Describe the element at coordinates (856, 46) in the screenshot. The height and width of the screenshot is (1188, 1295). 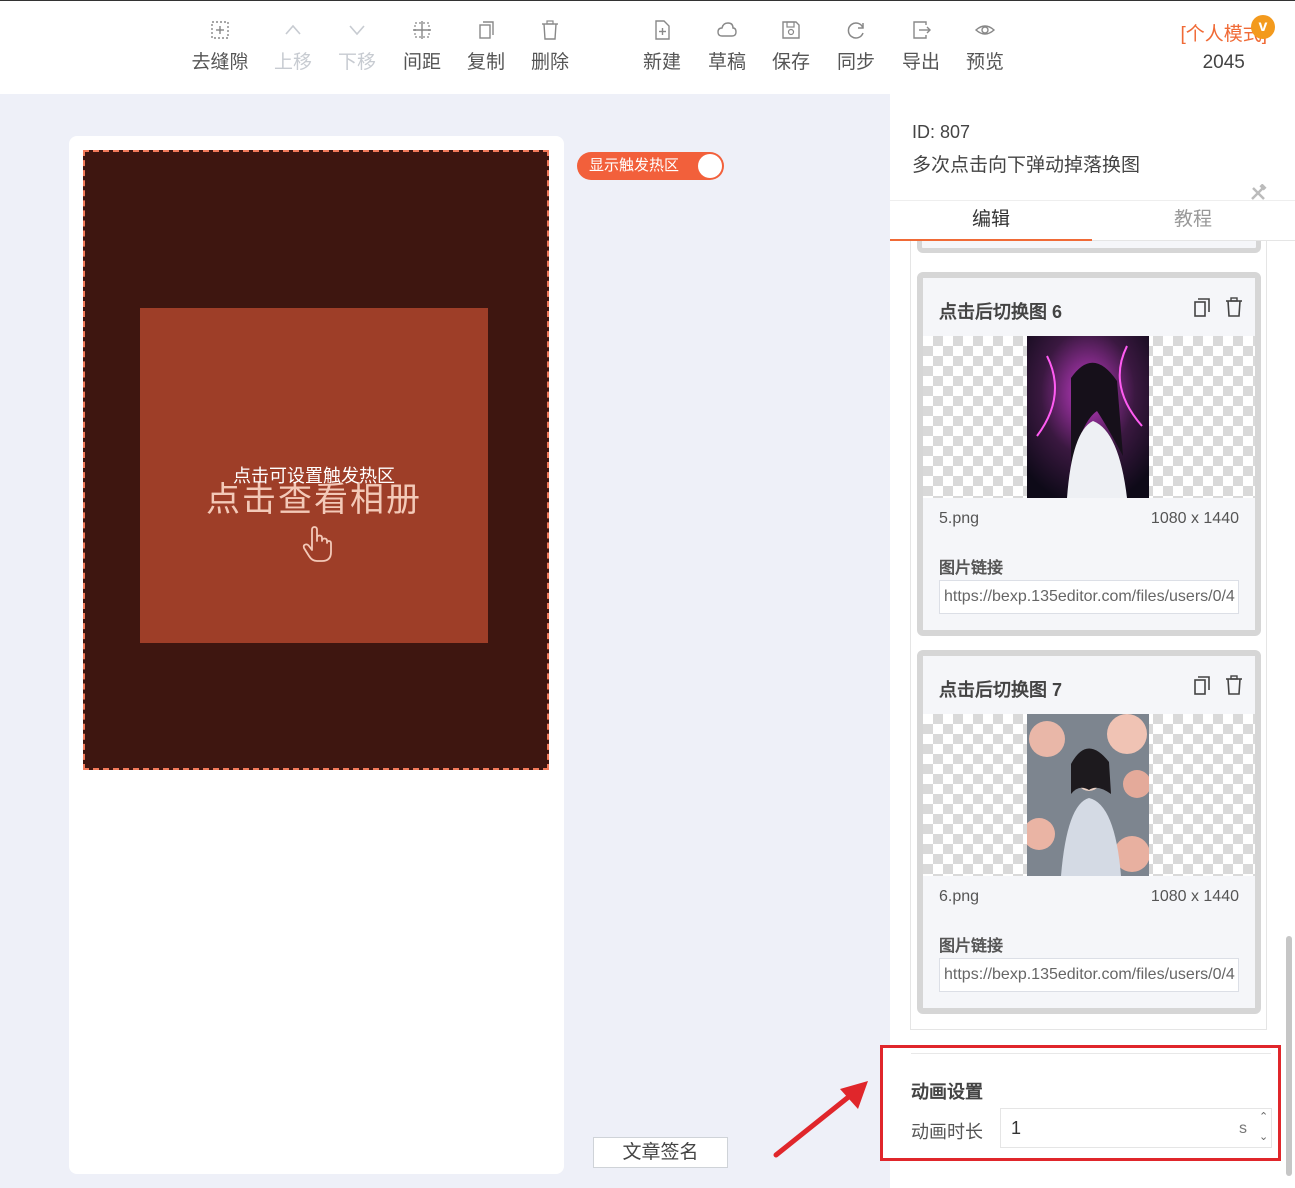
I see `sync-button: 同步` at that location.